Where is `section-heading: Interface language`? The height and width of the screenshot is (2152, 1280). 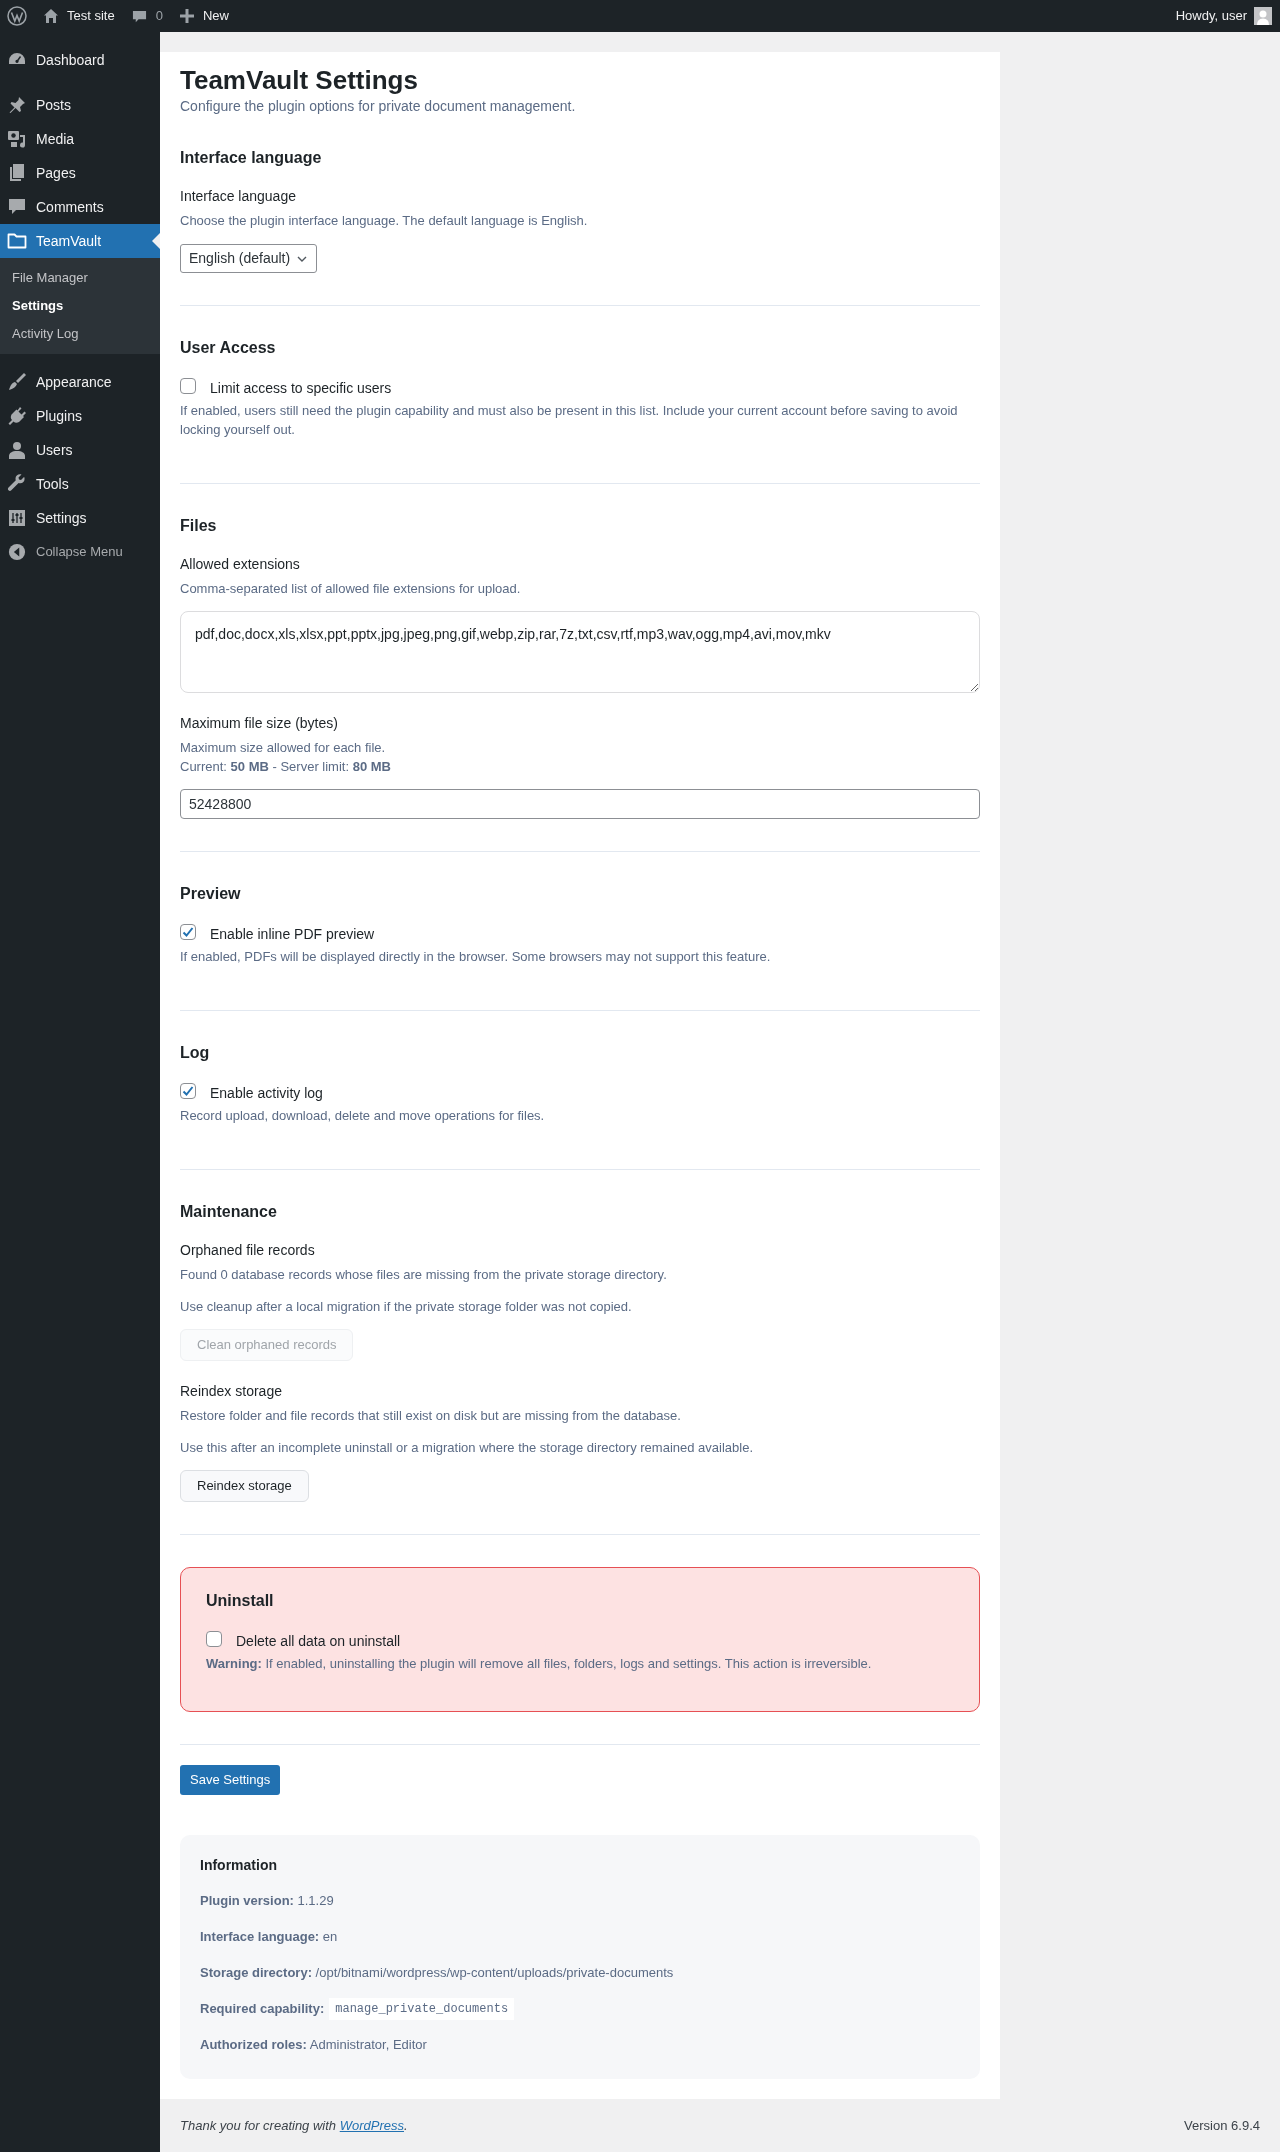 section-heading: Interface language is located at coordinates (251, 158).